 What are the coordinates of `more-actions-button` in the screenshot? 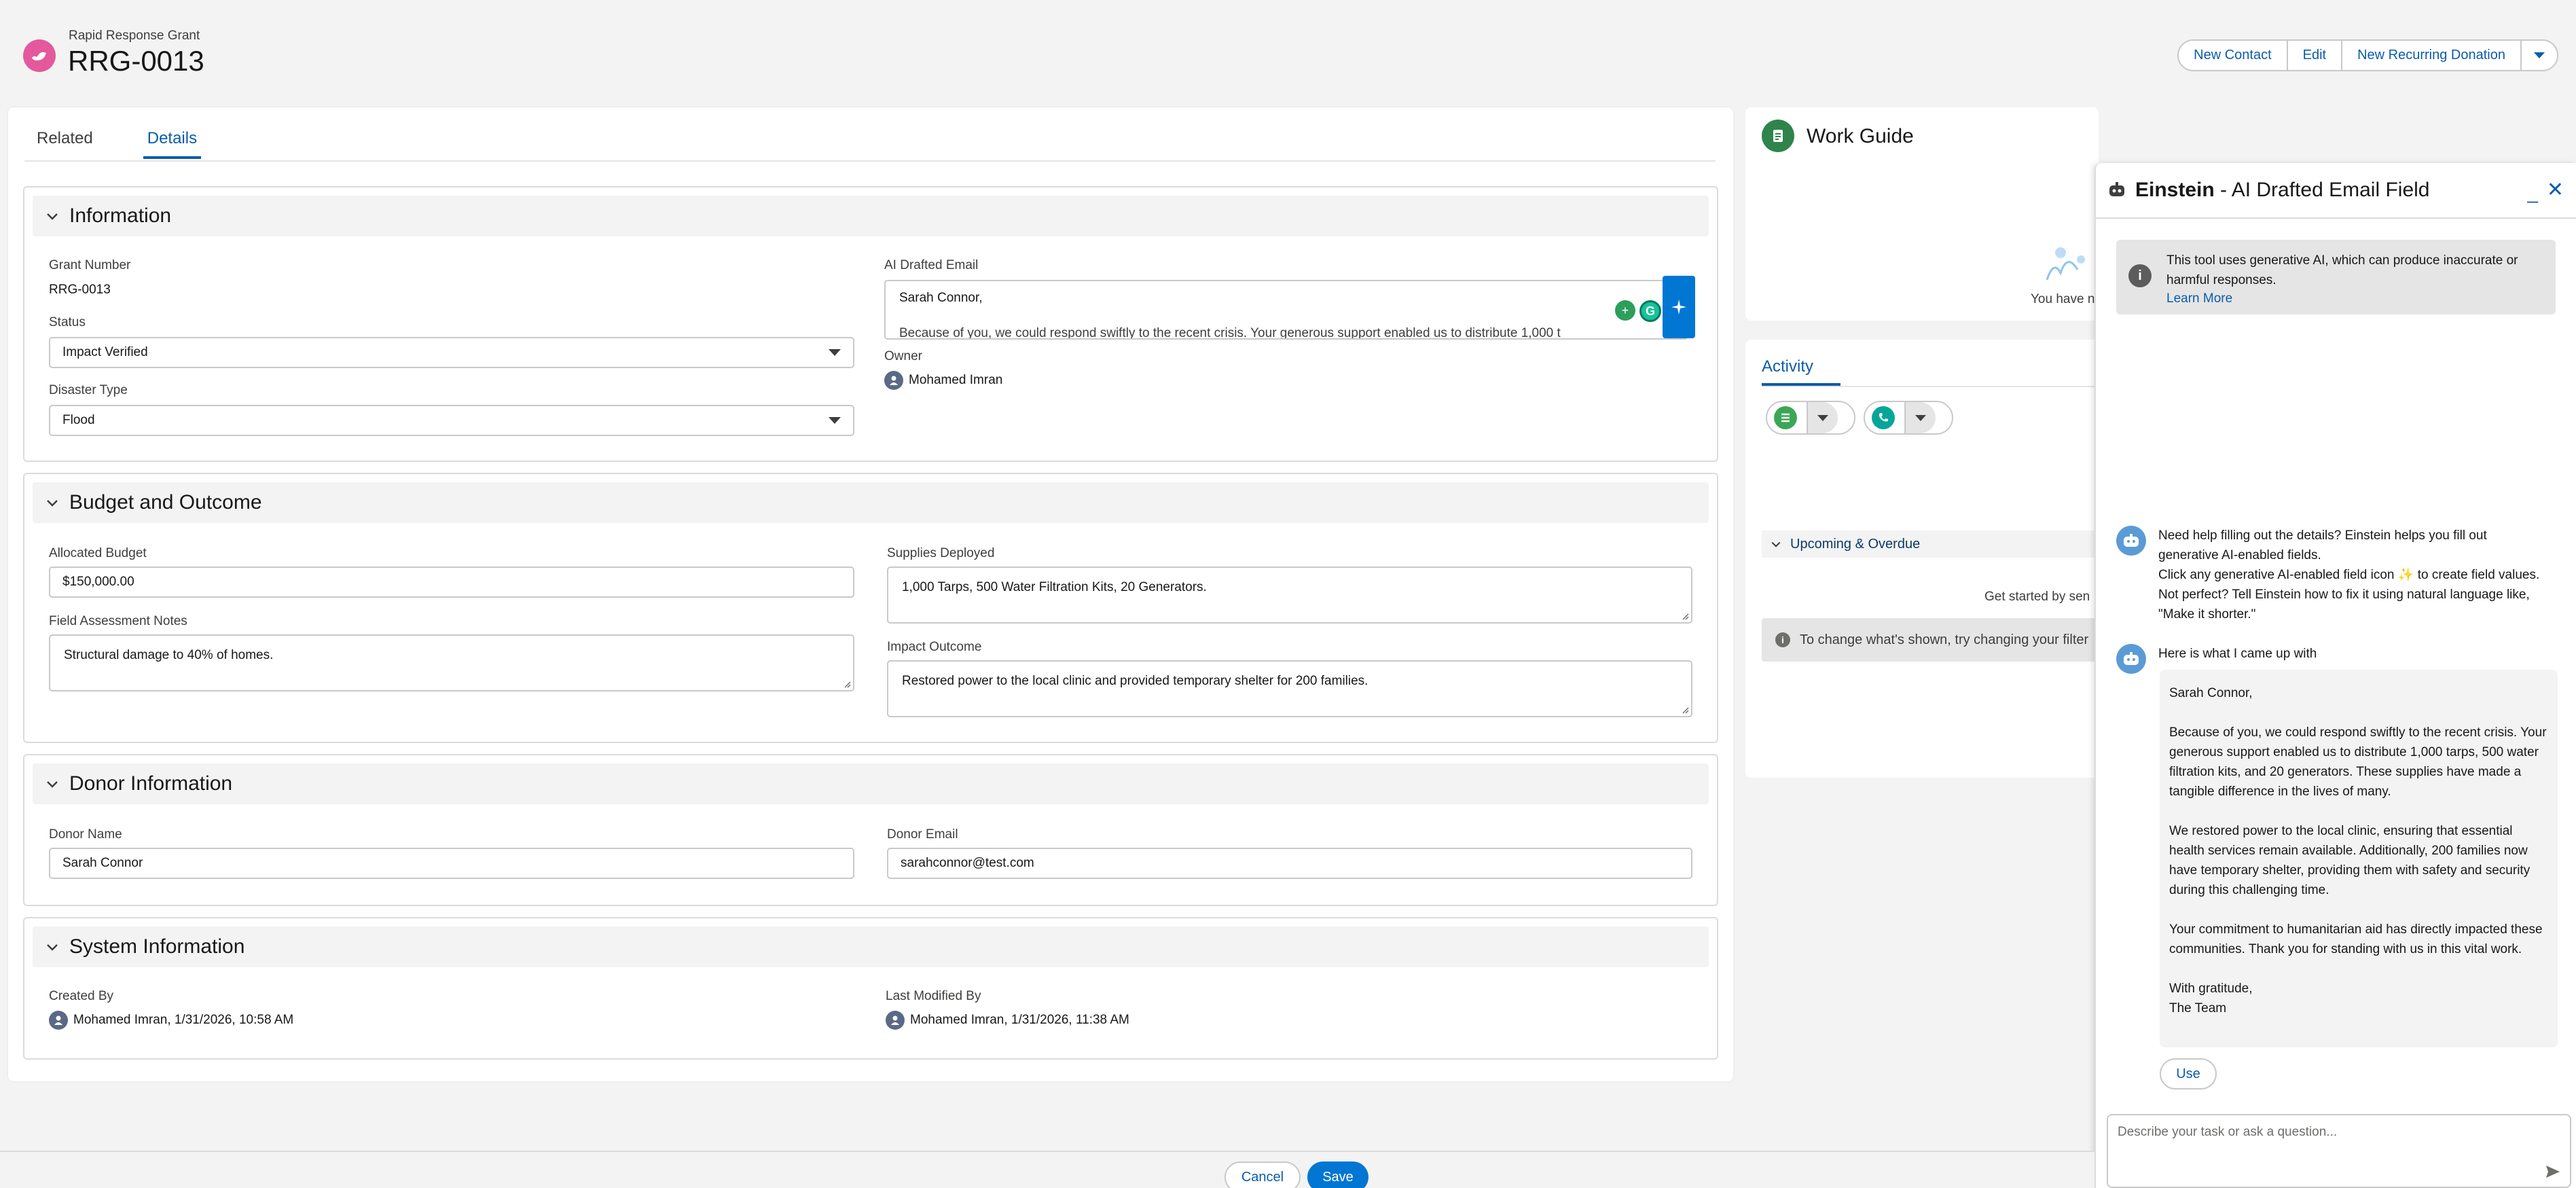 It's located at (2539, 55).